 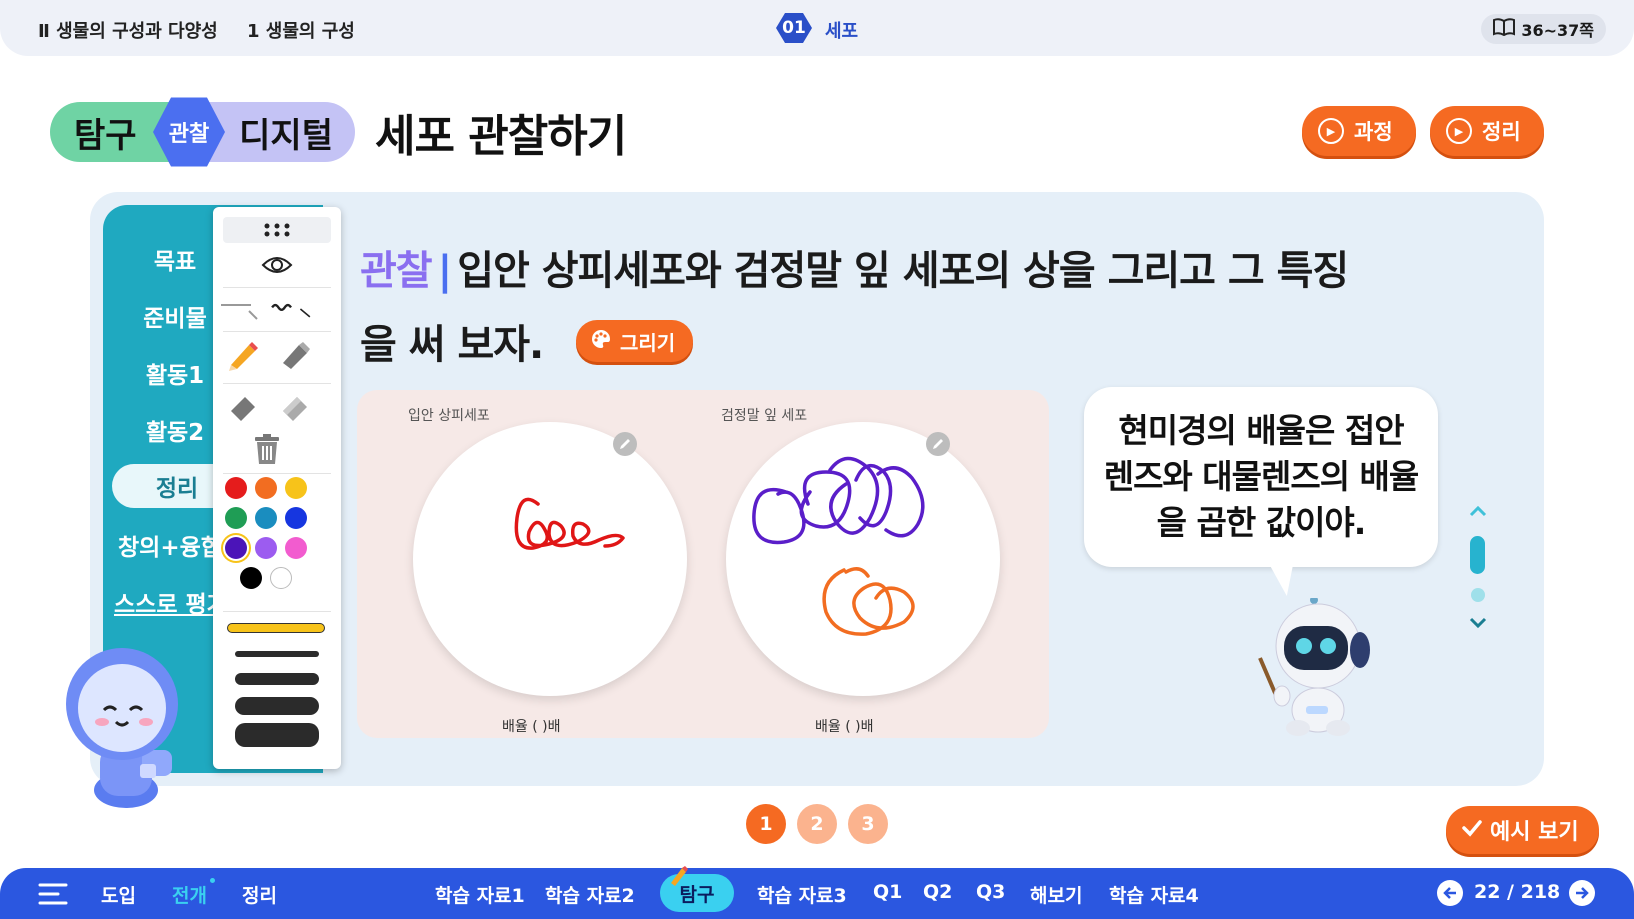 I want to click on summary-button: ▶ 정리, so click(x=1487, y=131).